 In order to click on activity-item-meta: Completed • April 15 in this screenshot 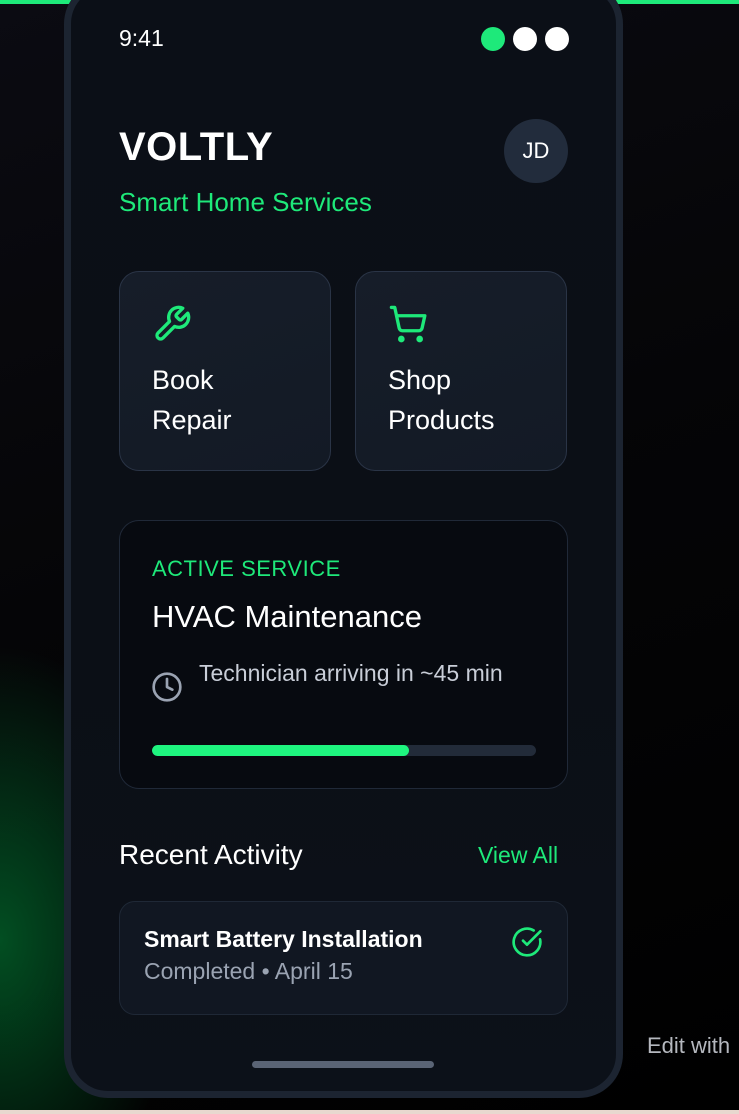, I will do `click(248, 971)`.